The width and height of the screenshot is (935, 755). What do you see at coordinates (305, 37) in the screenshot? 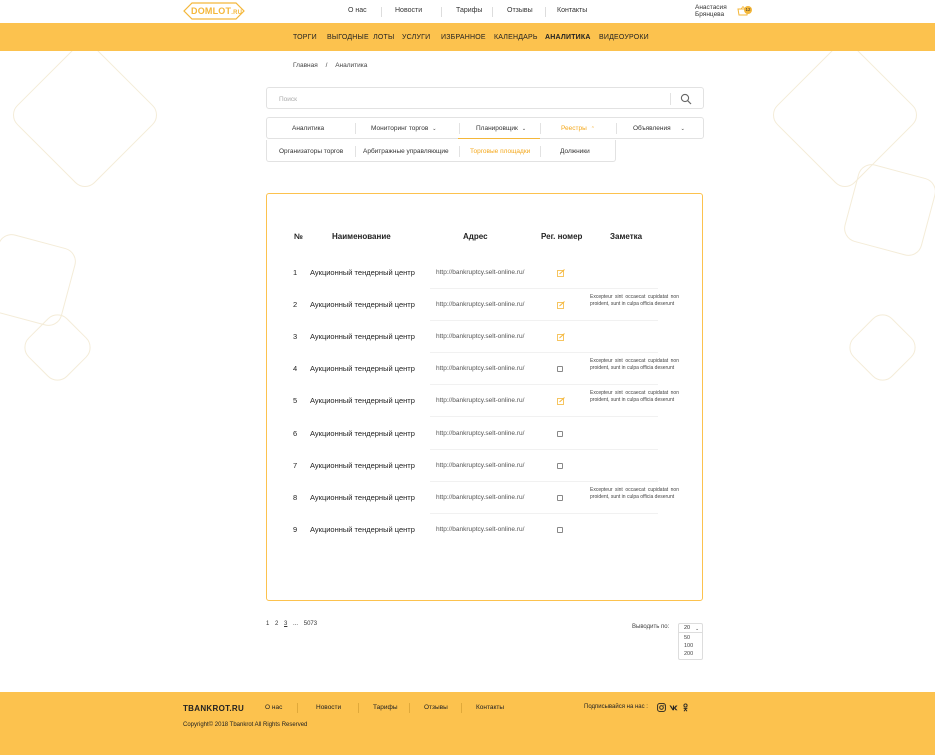
I see `menu-item-auctions: ТОРГИ` at bounding box center [305, 37].